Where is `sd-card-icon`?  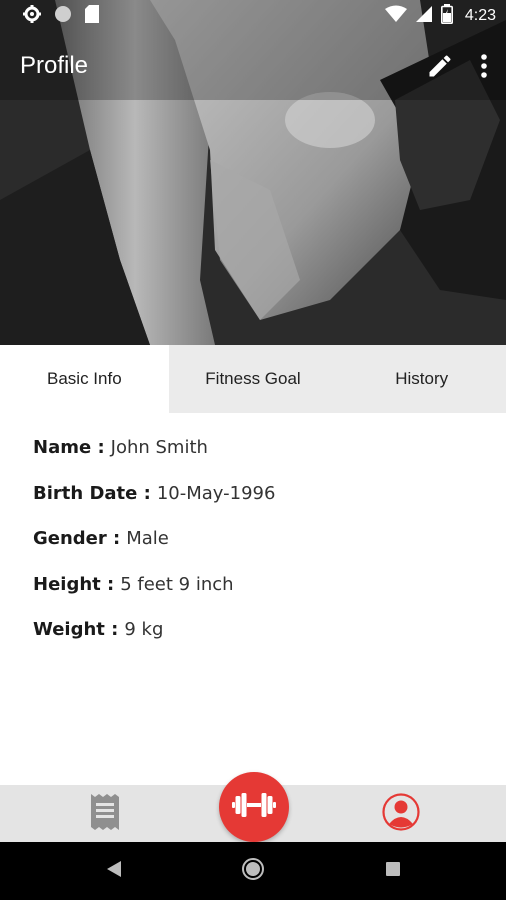 sd-card-icon is located at coordinates (92, 16).